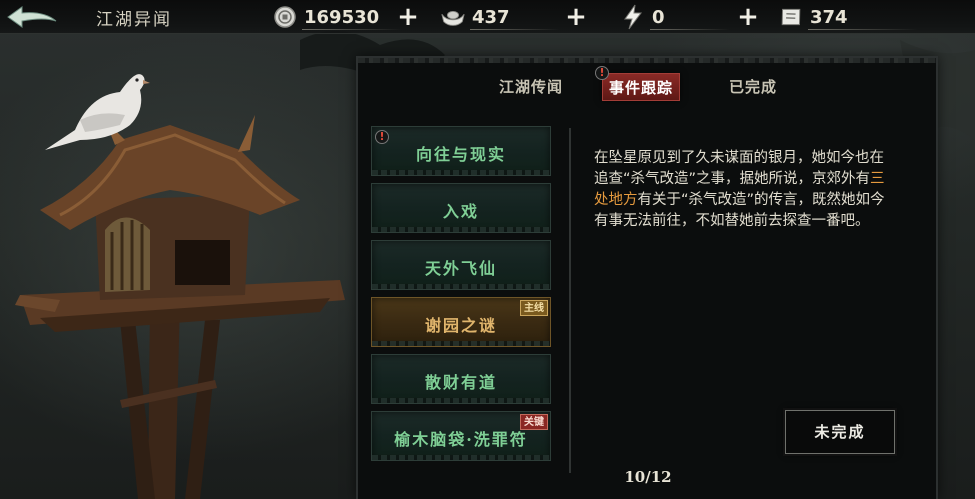 The image size is (975, 499). I want to click on quest-item: 向往与现实, so click(461, 151).